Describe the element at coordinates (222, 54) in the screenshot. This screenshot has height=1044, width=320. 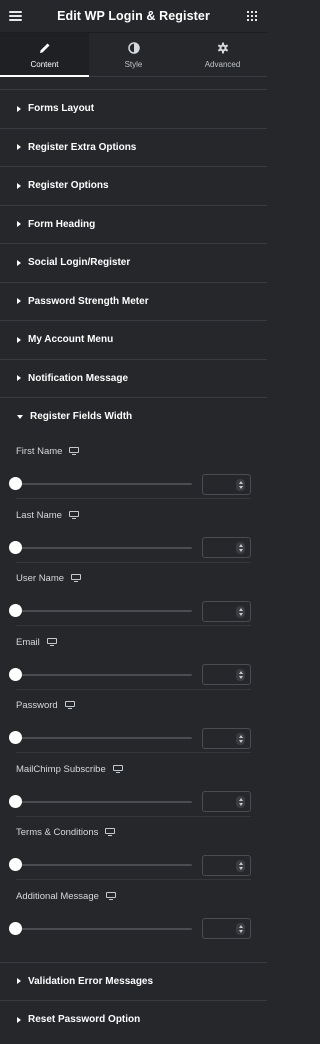
I see `tab-advanced: Advanced` at that location.